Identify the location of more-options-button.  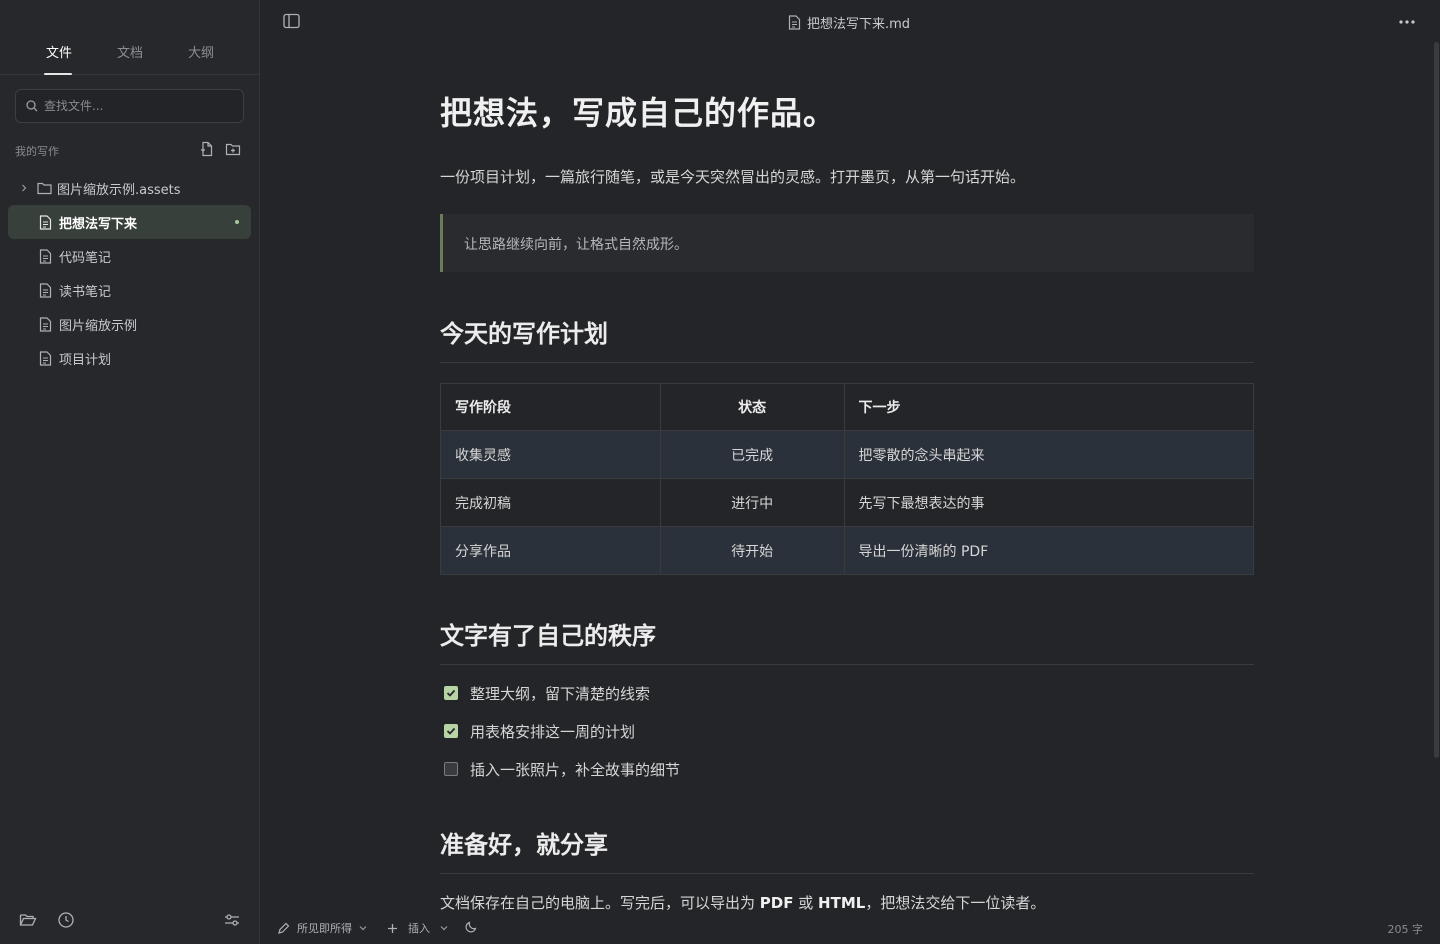
(1407, 23).